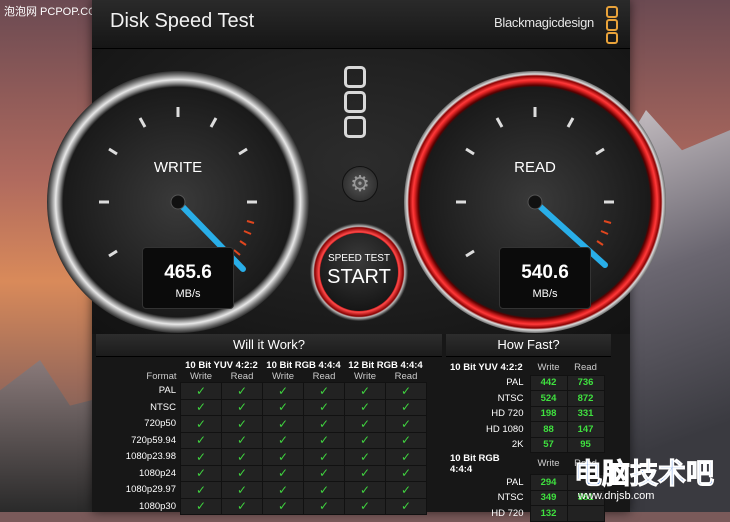  I want to click on site-watermark-url: www.dnjsb.com, so click(616, 496).